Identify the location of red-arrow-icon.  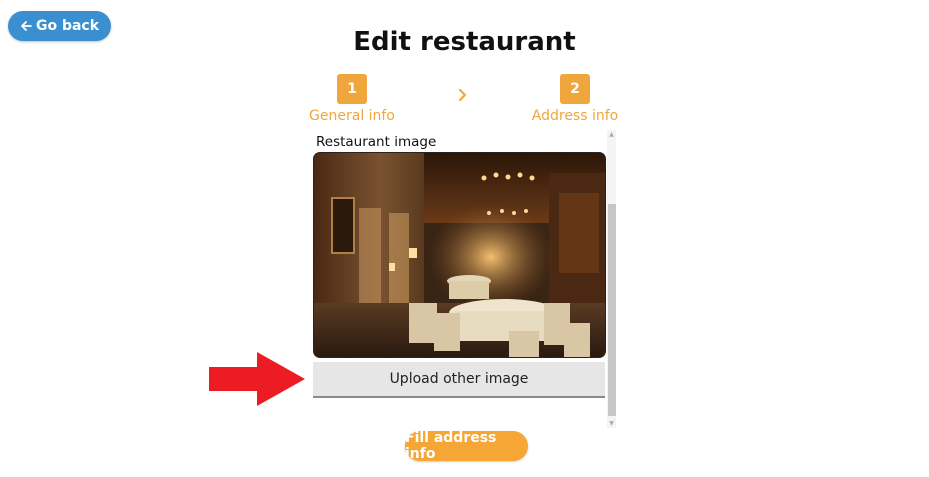
(257, 379).